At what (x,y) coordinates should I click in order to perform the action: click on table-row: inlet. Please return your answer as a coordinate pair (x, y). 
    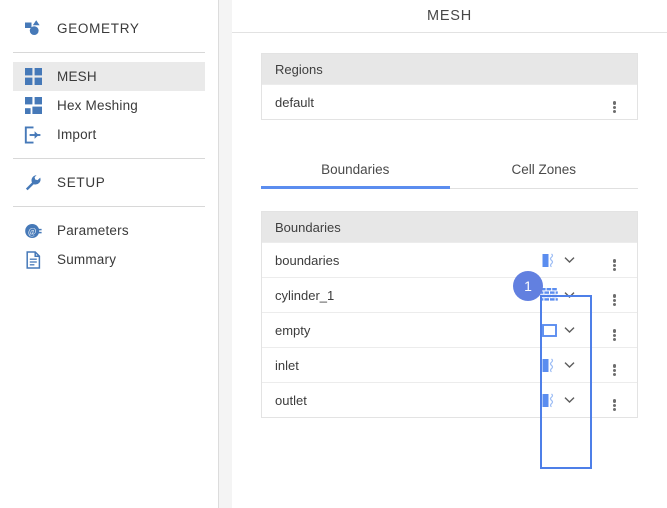
    Looking at the image, I should click on (449, 364).